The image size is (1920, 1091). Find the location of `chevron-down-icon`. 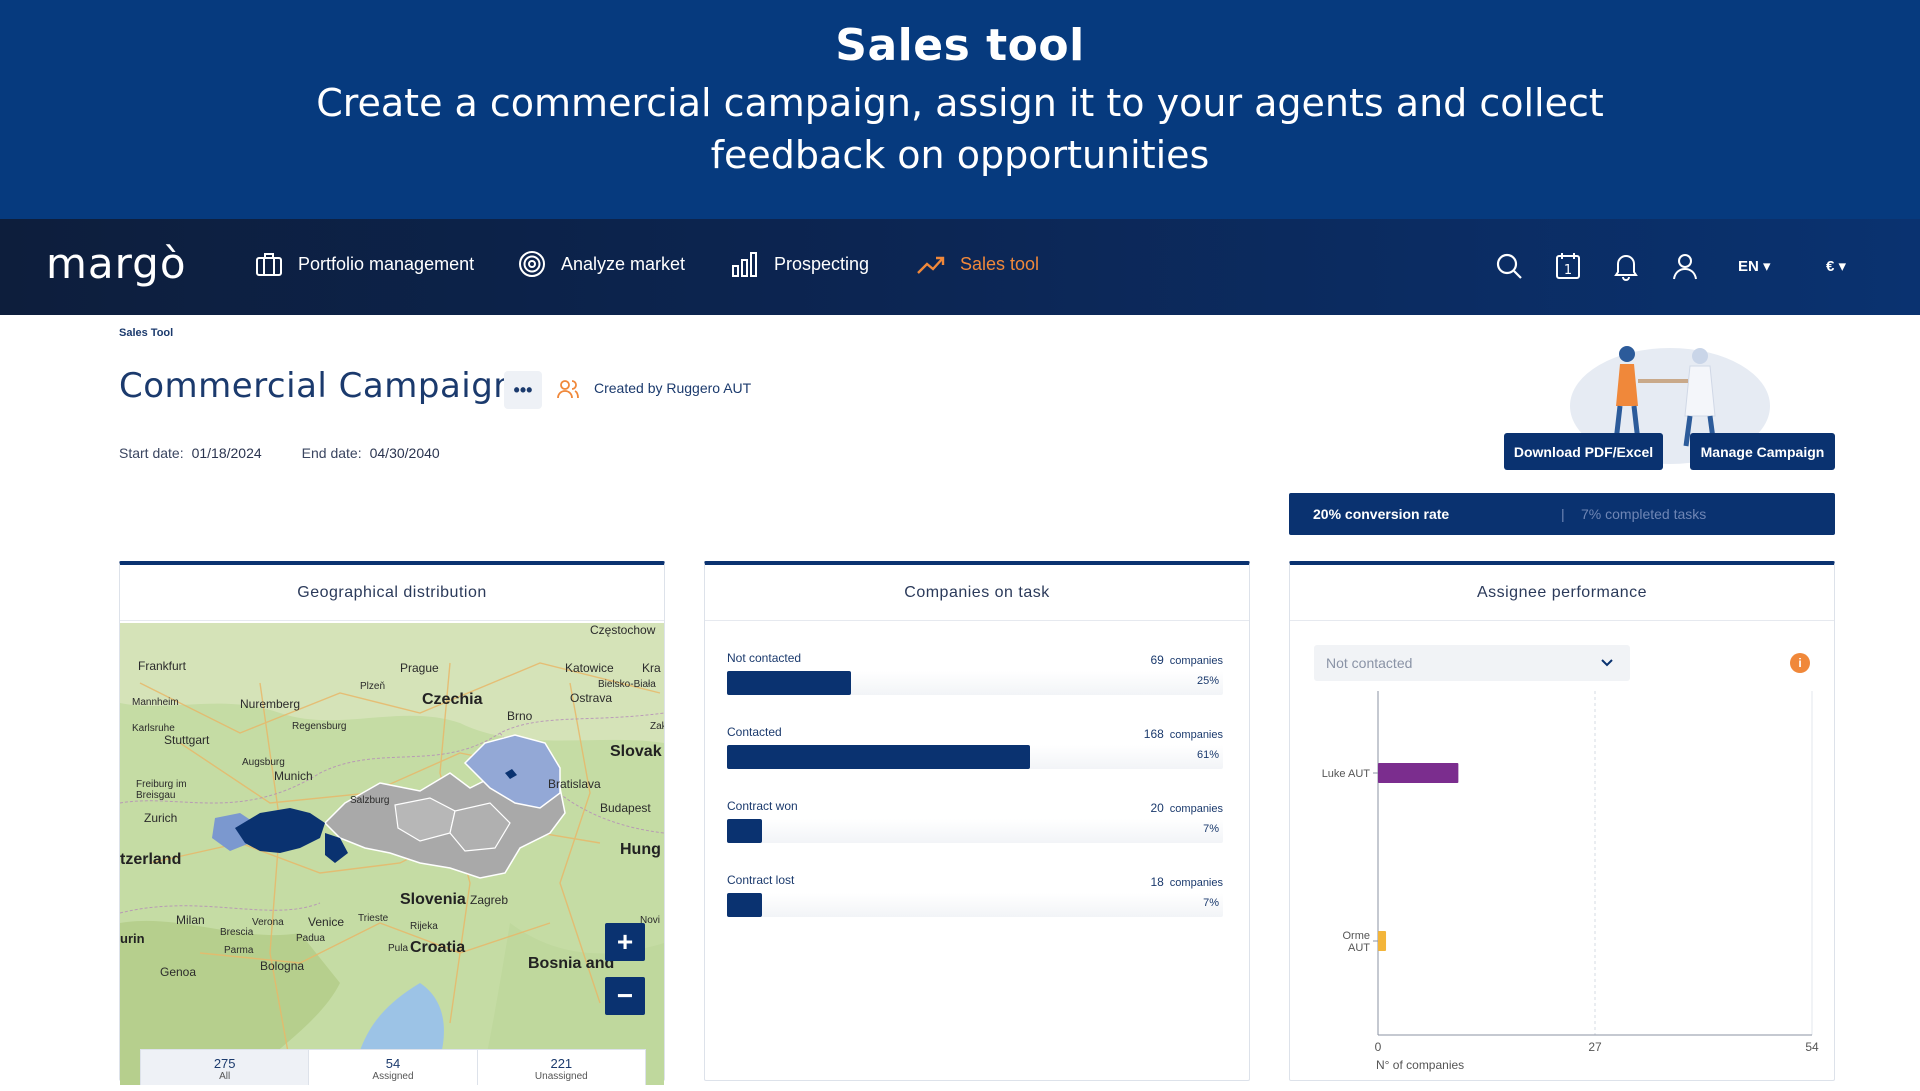

chevron-down-icon is located at coordinates (1607, 663).